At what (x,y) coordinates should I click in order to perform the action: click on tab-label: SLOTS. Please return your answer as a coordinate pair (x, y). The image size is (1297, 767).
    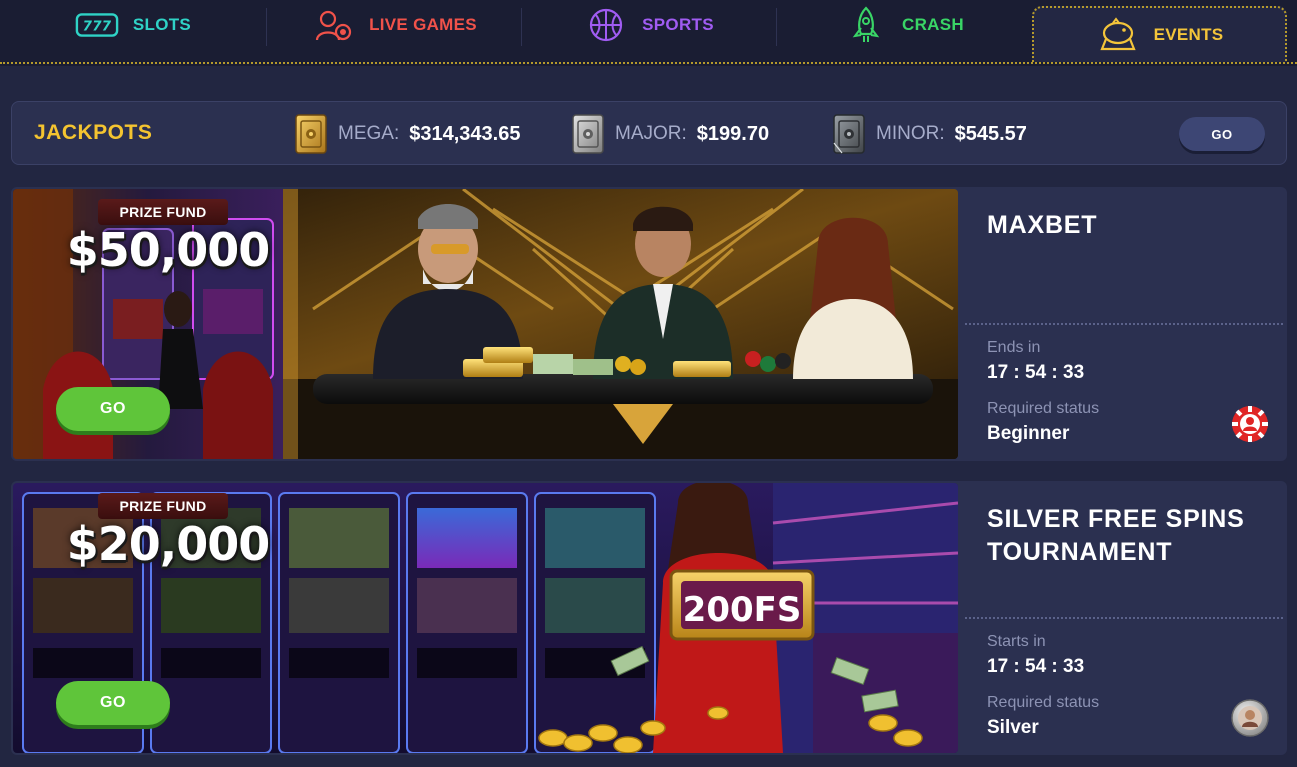
    Looking at the image, I should click on (162, 24).